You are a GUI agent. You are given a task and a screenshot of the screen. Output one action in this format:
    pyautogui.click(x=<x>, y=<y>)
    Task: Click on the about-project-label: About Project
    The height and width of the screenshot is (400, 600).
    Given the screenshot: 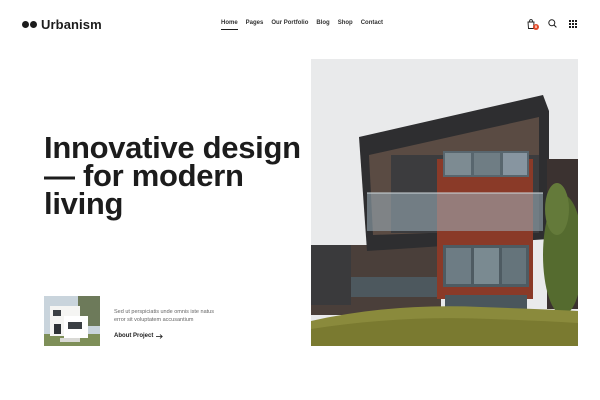 What is the action you would take?
    pyautogui.click(x=134, y=336)
    